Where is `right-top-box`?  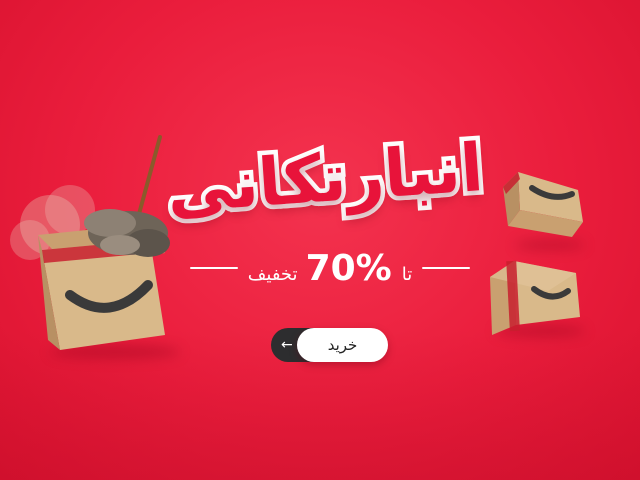 right-top-box is located at coordinates (543, 204).